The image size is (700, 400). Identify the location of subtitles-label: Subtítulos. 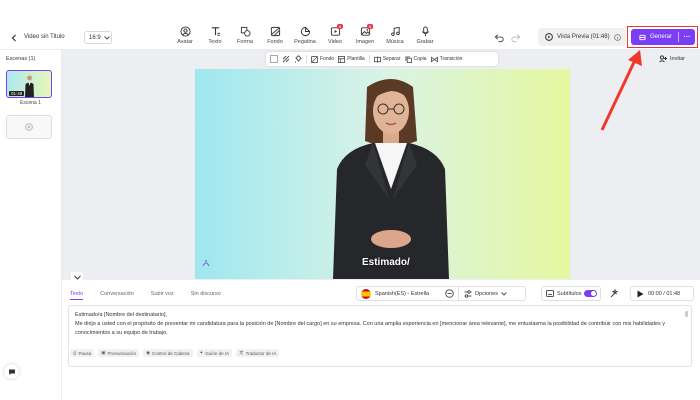
(569, 293).